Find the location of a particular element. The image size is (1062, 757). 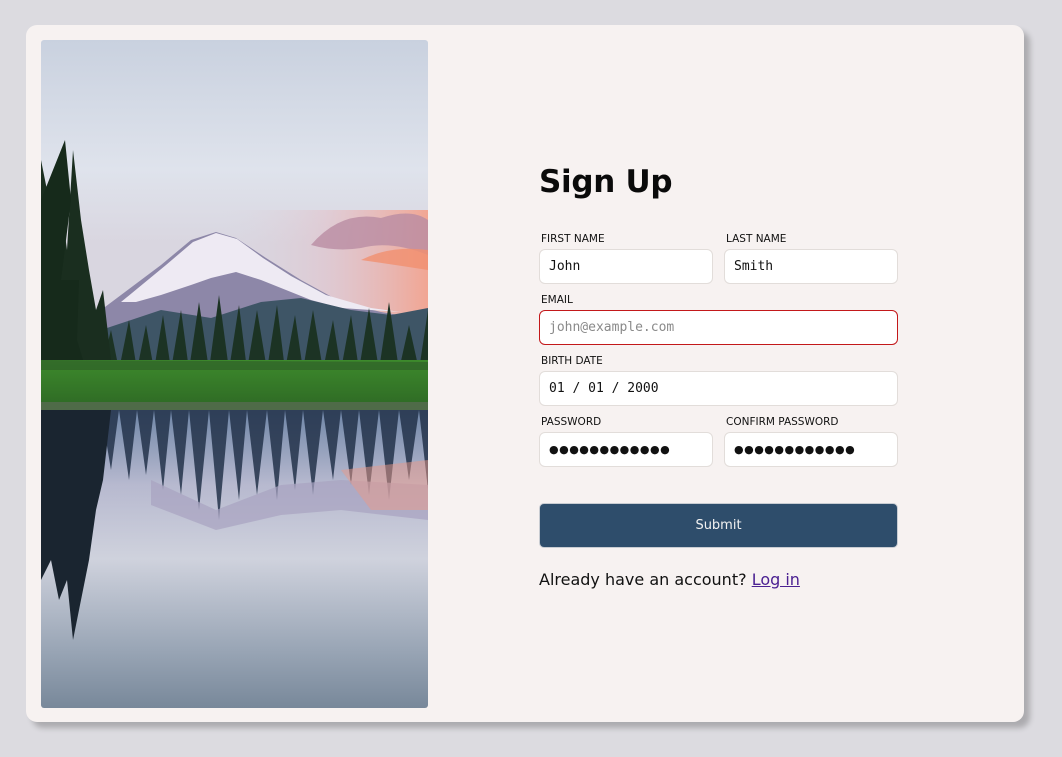

password-row: PASSWORD CONFIRM PASSWORD is located at coordinates (718, 441).